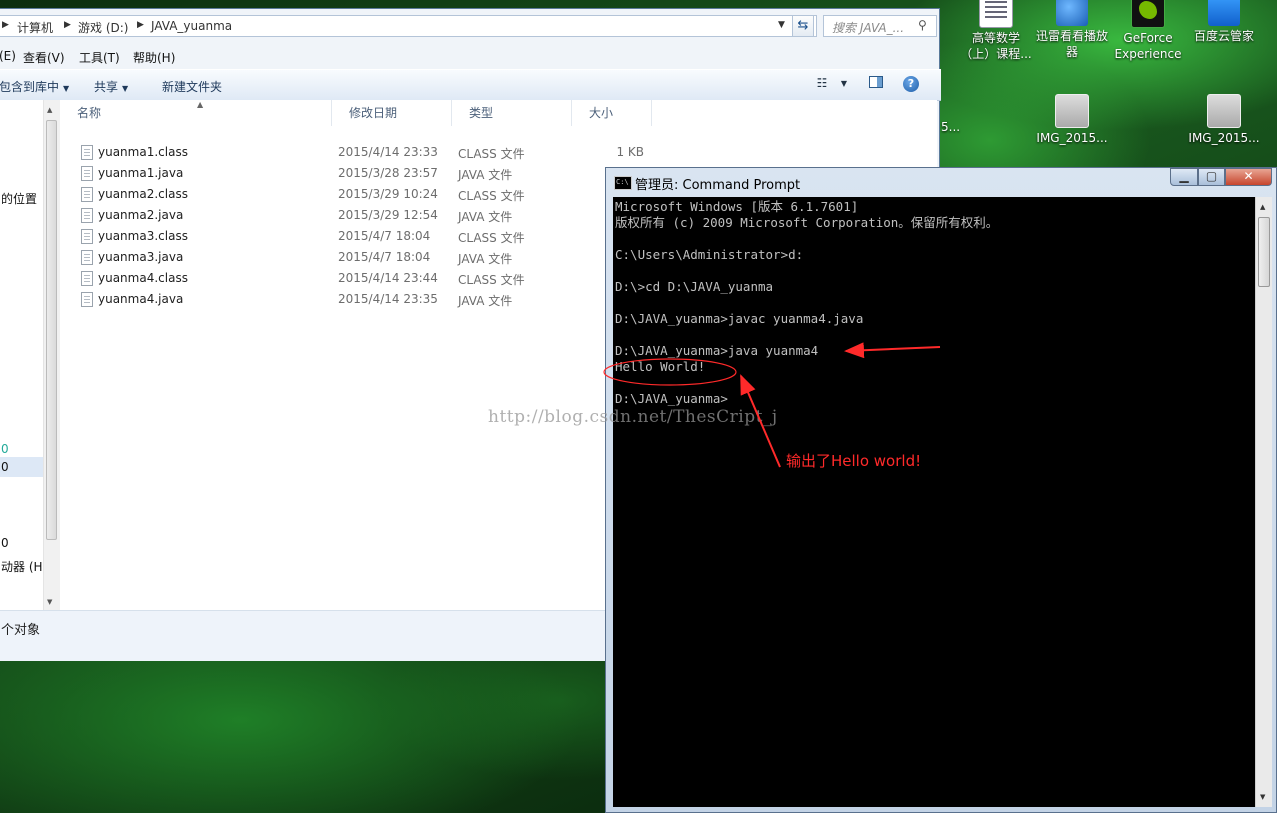  I want to click on console-line: C:\Users\Administrator>d:, so click(709, 254).